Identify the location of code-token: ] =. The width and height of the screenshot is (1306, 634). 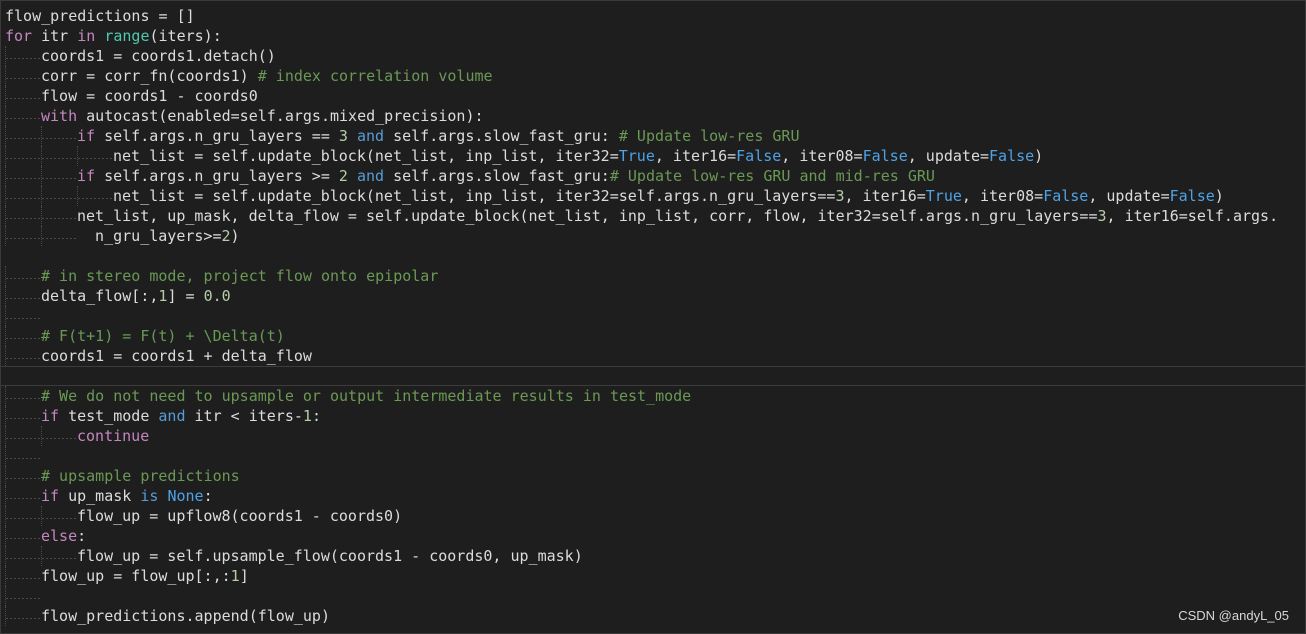
(185, 296).